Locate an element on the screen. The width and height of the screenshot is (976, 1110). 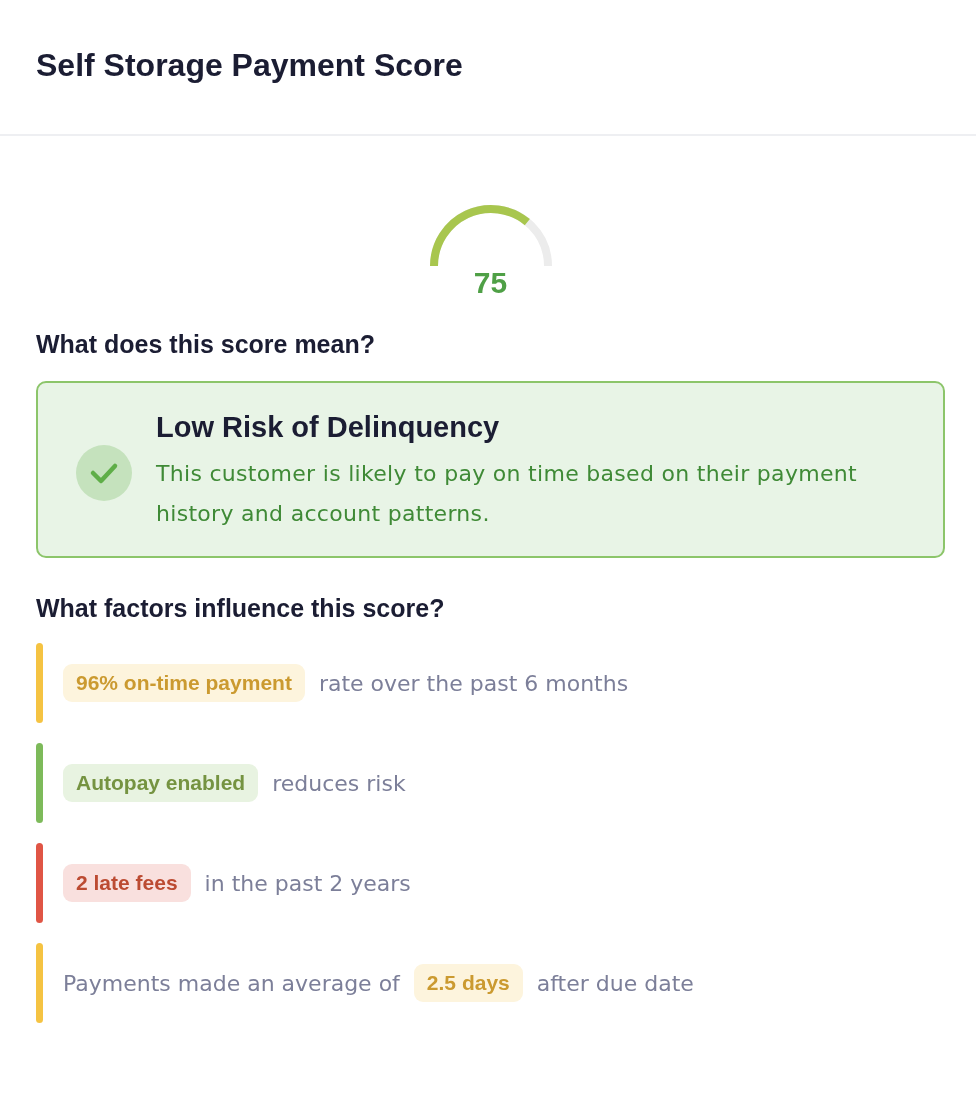
factor-text: in the past 2 years is located at coordinates (307, 883).